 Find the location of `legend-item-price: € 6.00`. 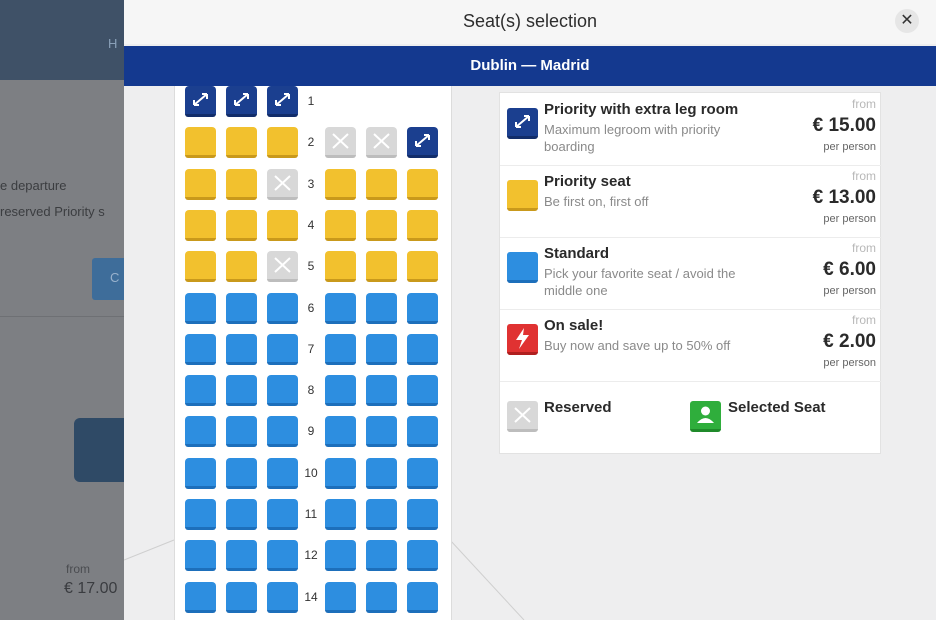

legend-item-price: € 6.00 is located at coordinates (849, 269).